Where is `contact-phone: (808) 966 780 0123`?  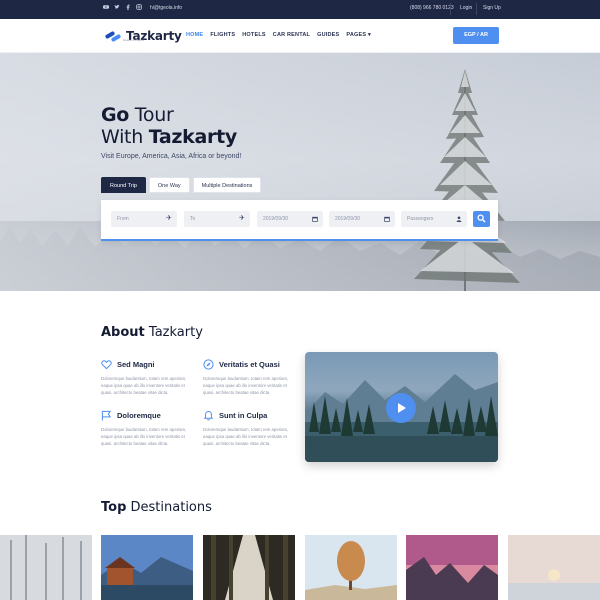
contact-phone: (808) 966 780 0123 is located at coordinates (432, 8).